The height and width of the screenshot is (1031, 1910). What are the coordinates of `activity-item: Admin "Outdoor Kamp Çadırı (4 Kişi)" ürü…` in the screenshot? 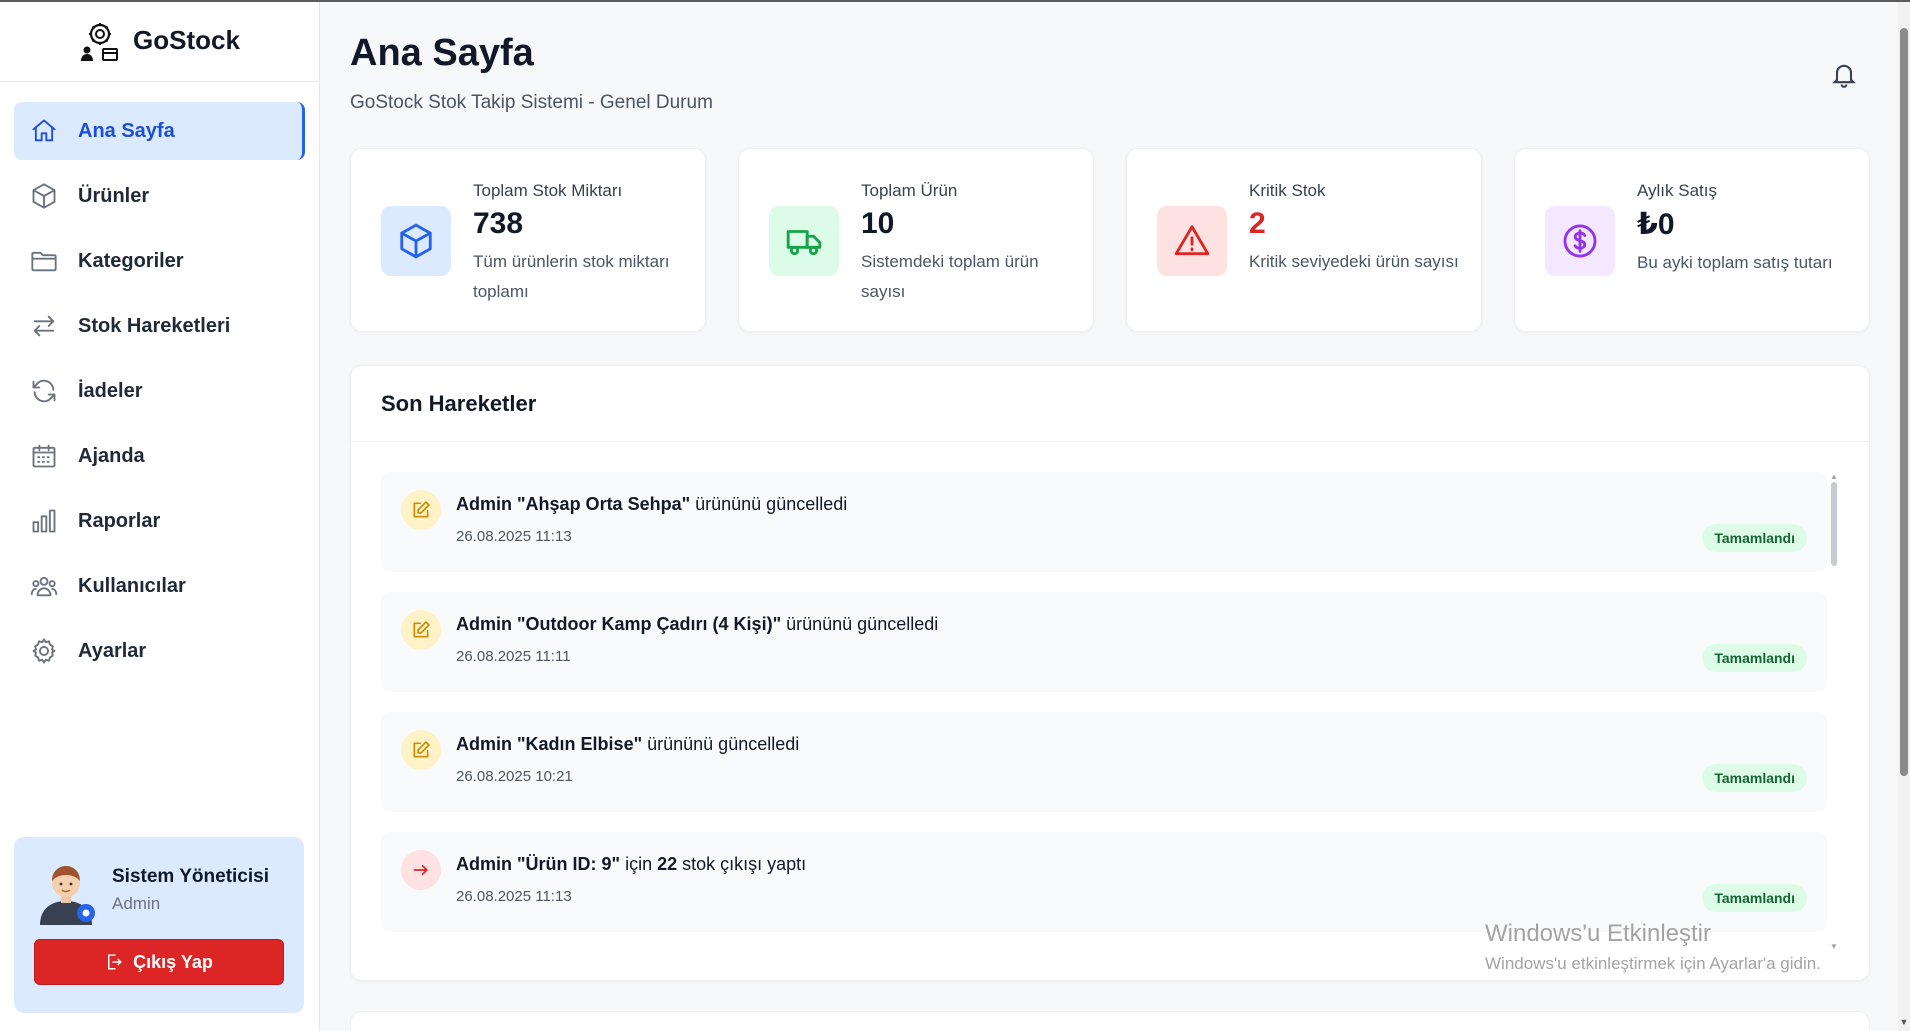 It's located at (1104, 642).